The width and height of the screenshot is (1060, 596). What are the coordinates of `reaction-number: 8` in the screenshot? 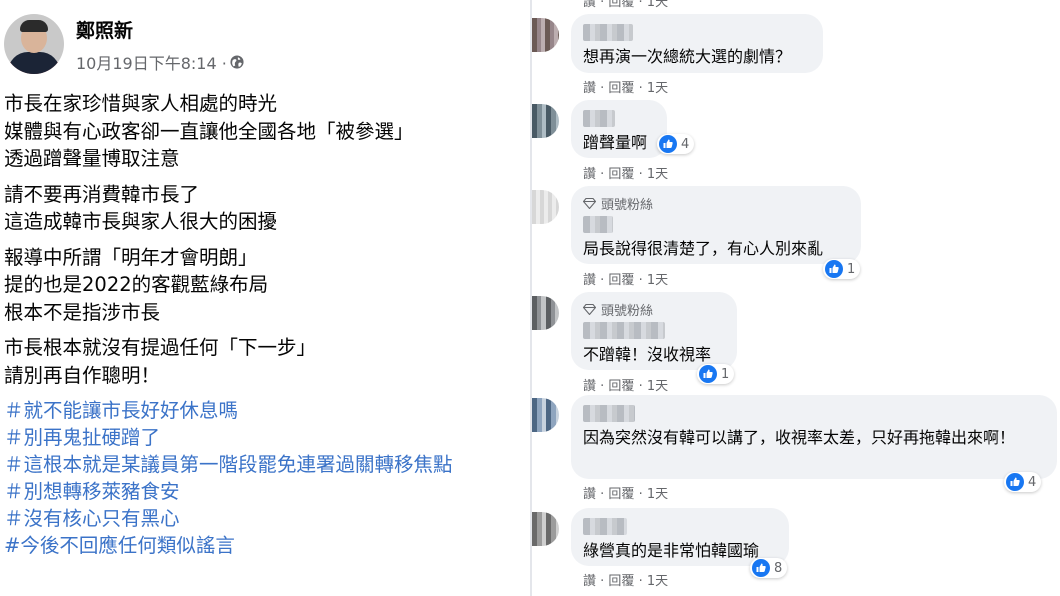 It's located at (778, 568).